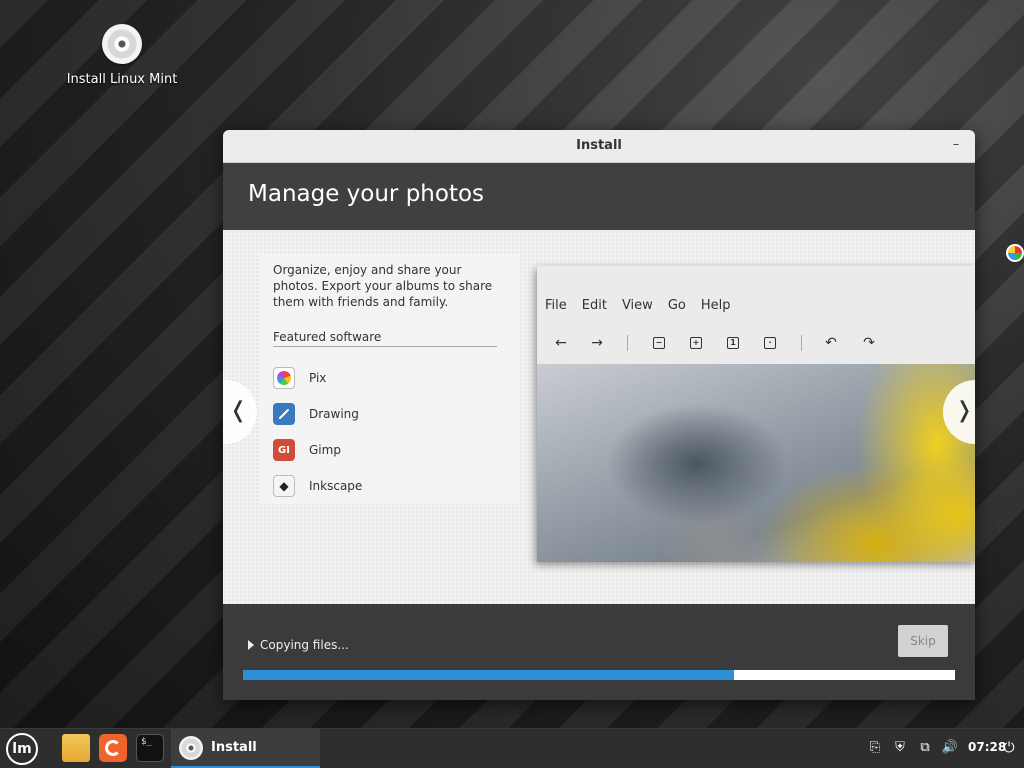 The width and height of the screenshot is (1024, 768). What do you see at coordinates (964, 410) in the screenshot?
I see `chevron-right-icon: ❭` at bounding box center [964, 410].